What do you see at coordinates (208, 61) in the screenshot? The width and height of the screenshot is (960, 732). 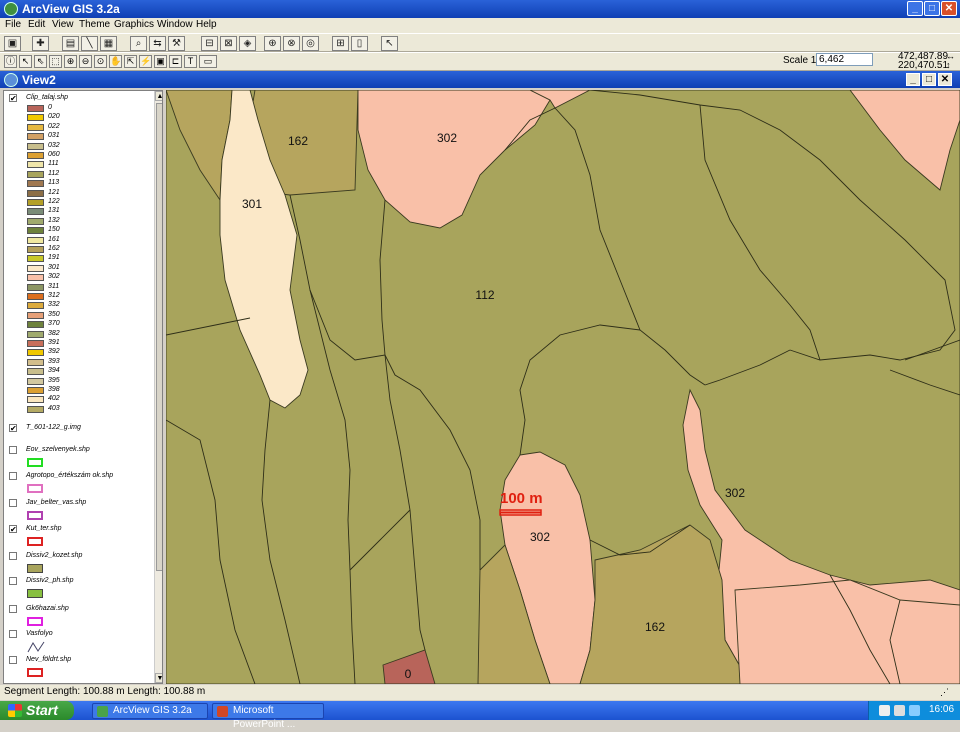 I see `draw-tool-icon: ▭` at bounding box center [208, 61].